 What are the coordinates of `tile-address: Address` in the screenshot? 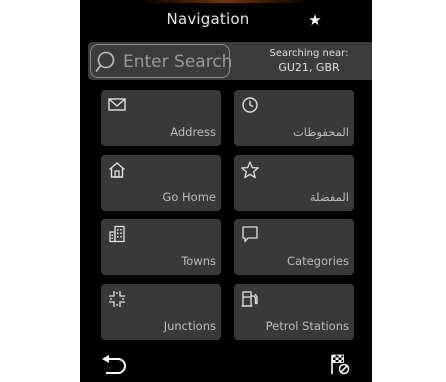 It's located at (161, 118).